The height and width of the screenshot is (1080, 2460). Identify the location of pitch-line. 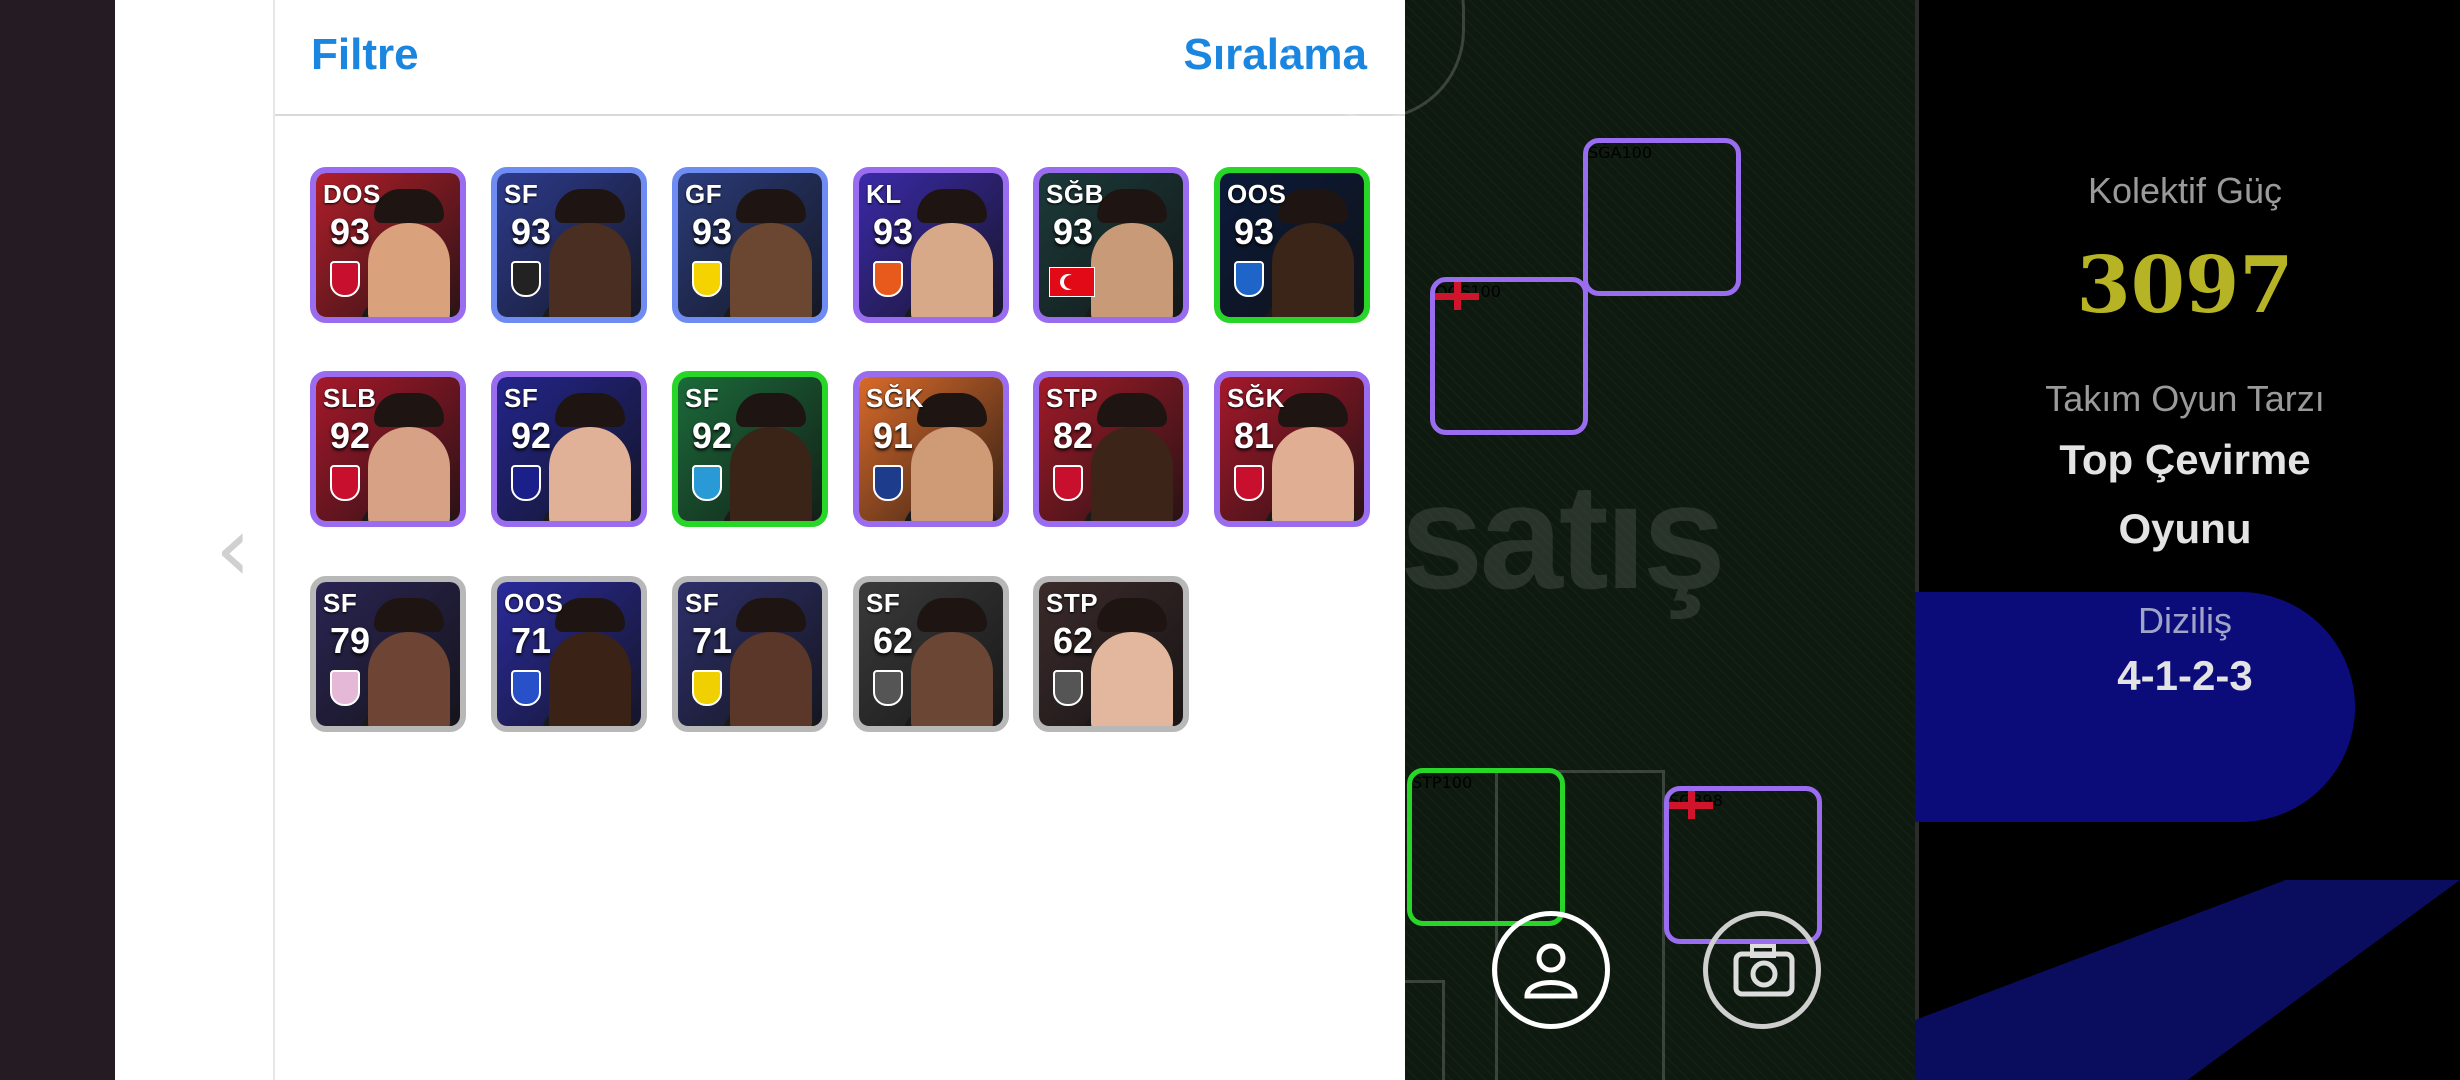
(1415, 1030).